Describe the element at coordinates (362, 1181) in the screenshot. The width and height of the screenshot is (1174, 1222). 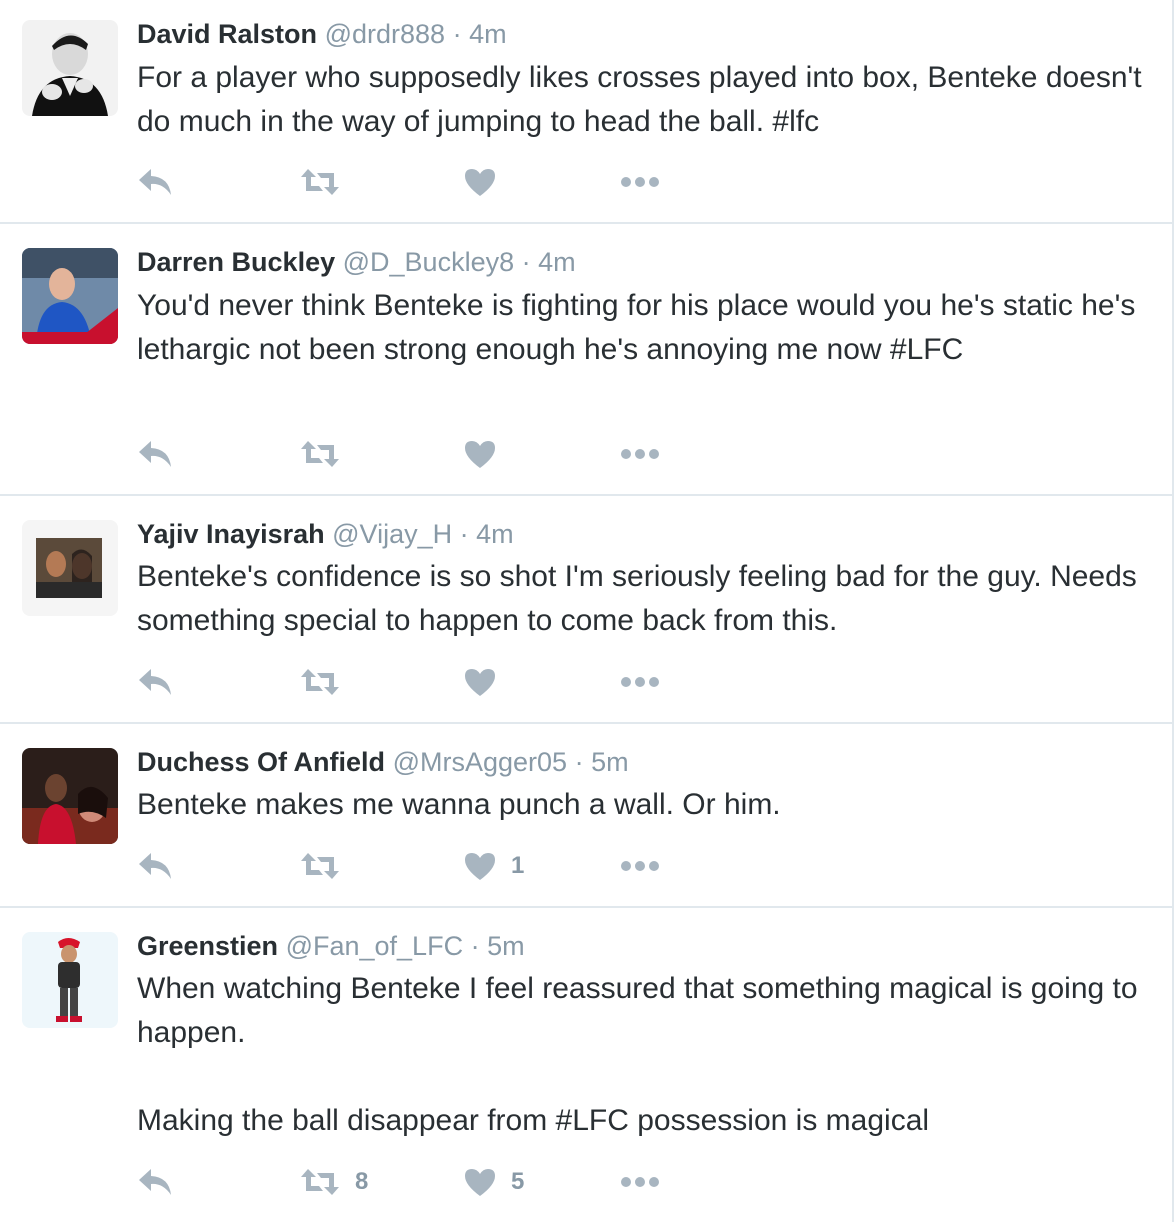
I see `retweet-count: 8` at that location.